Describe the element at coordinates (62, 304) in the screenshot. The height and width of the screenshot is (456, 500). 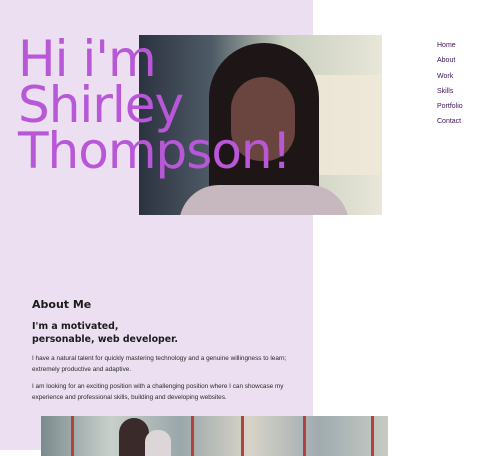
I see `about-heading: About Me` at that location.